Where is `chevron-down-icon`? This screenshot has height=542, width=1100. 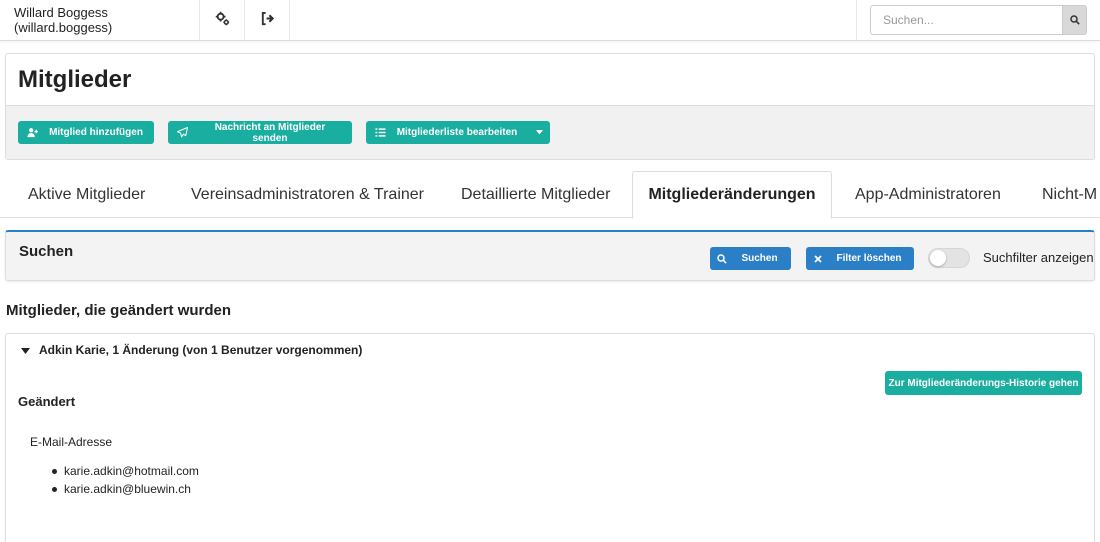
chevron-down-icon is located at coordinates (539, 132).